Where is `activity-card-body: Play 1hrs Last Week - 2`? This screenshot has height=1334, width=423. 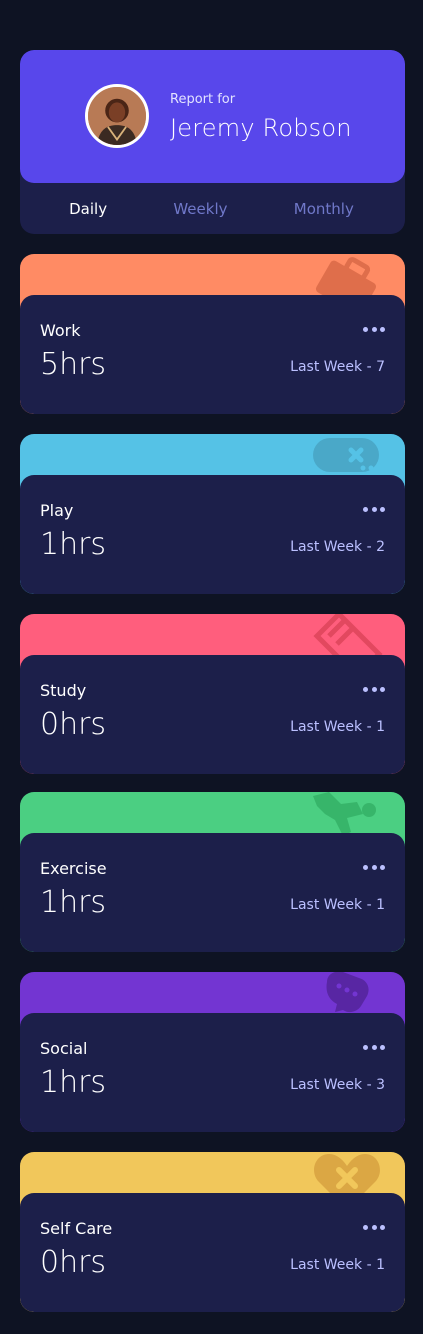 activity-card-body: Play 1hrs Last Week - 2 is located at coordinates (212, 534).